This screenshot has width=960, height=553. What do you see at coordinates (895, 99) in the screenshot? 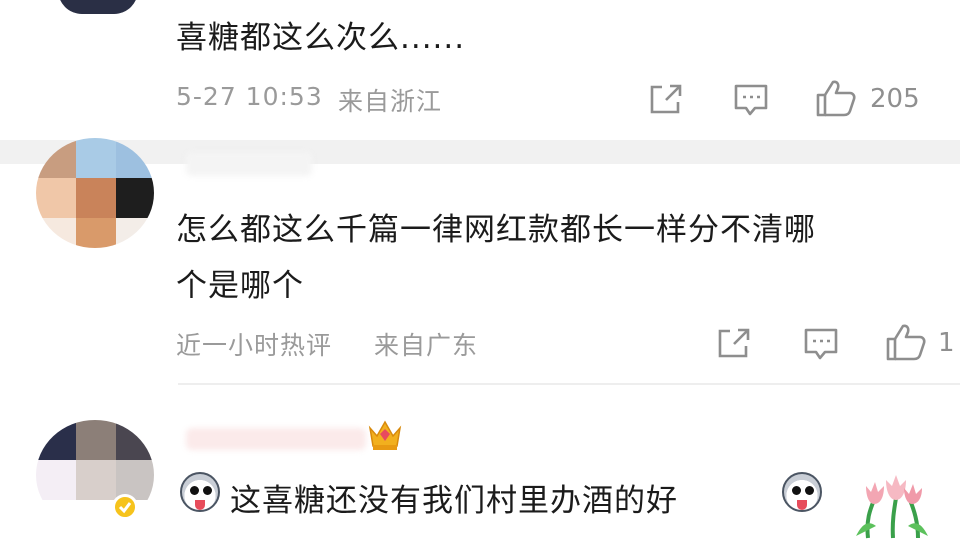
I see `like-count: 205` at bounding box center [895, 99].